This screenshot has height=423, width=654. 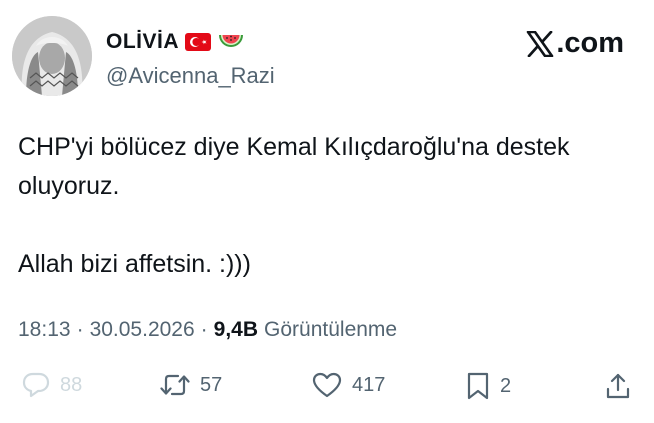 What do you see at coordinates (36, 385) in the screenshot?
I see `reply-icon` at bounding box center [36, 385].